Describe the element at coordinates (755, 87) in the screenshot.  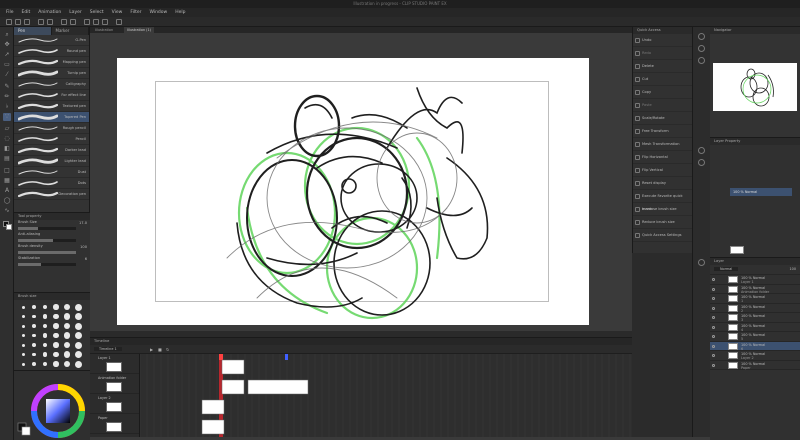
I see `navigator-thumbnail` at that location.